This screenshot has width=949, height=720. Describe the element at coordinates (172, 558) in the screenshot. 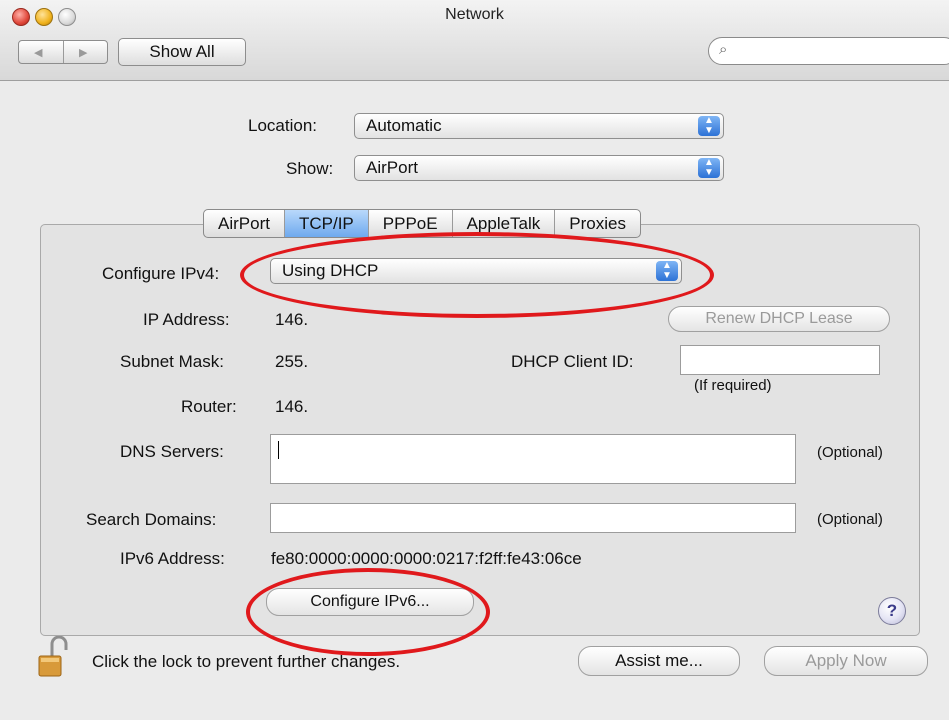

I see `ipv6-address-label: IPv6 Address:` at that location.